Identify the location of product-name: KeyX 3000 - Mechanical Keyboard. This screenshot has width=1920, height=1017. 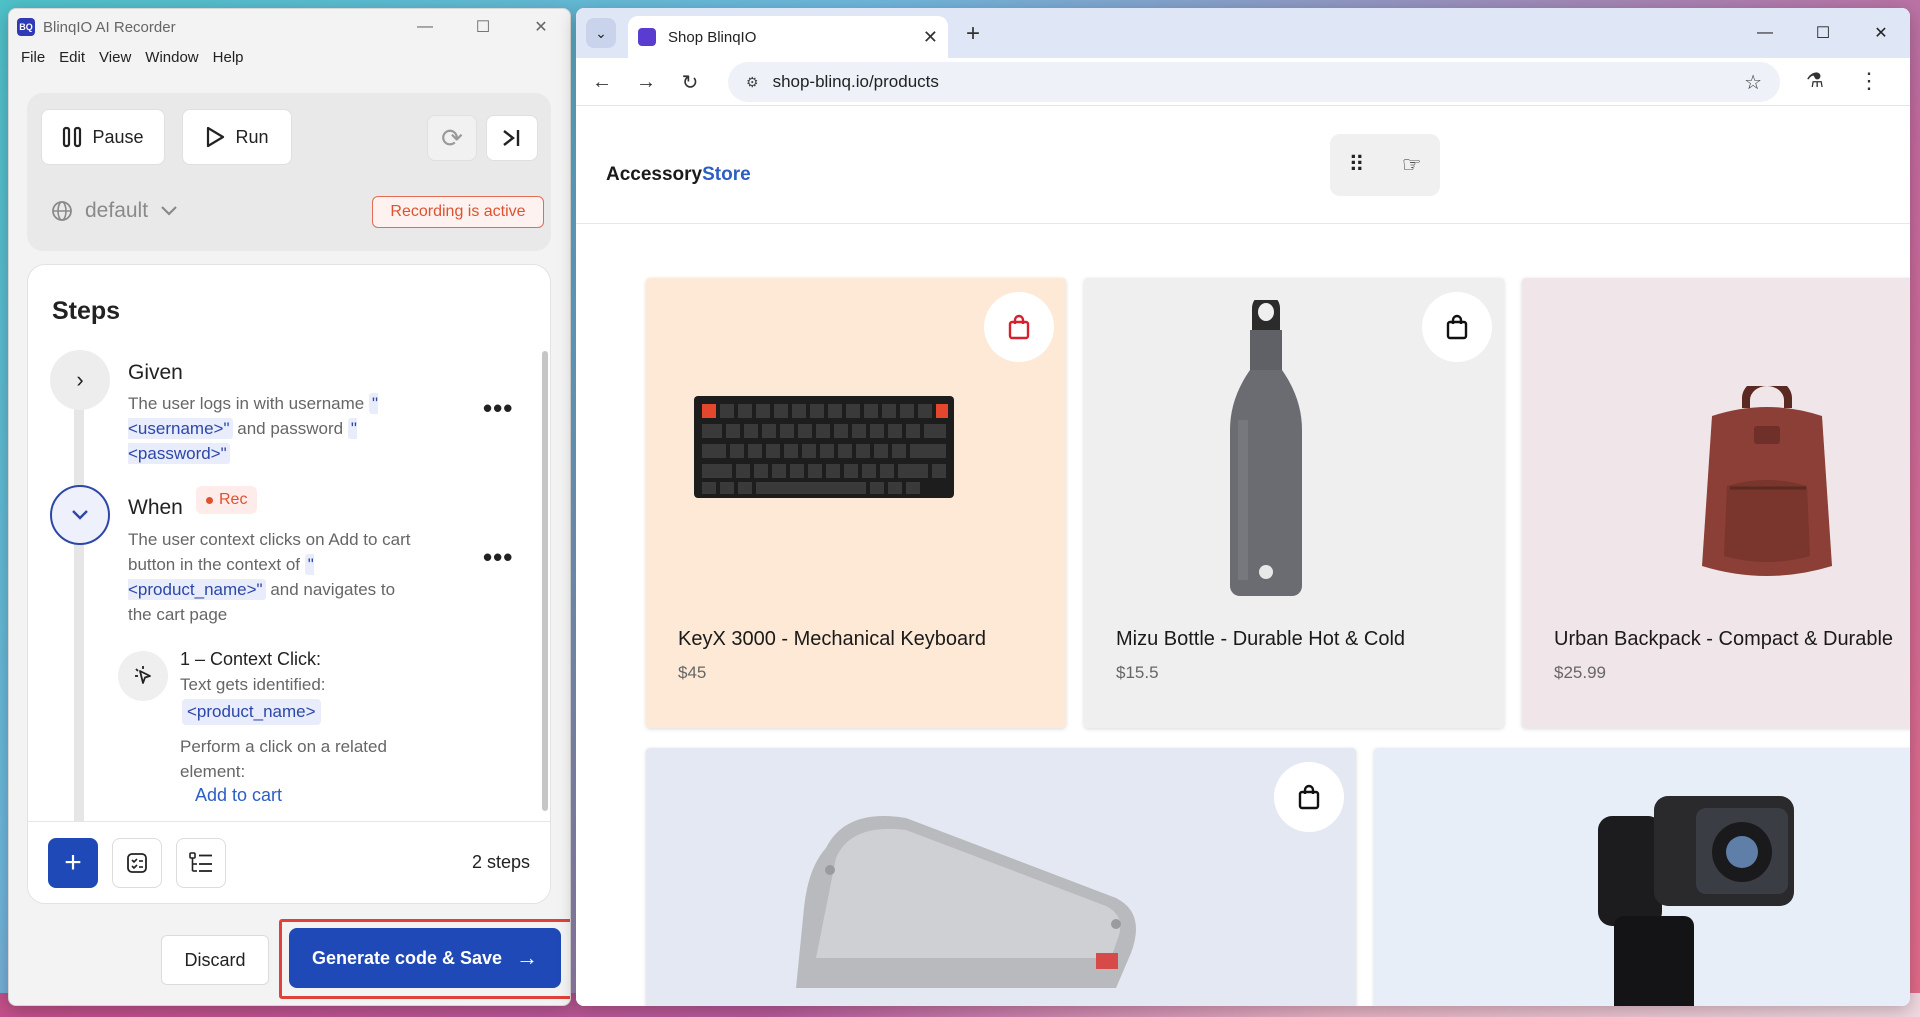
(832, 639).